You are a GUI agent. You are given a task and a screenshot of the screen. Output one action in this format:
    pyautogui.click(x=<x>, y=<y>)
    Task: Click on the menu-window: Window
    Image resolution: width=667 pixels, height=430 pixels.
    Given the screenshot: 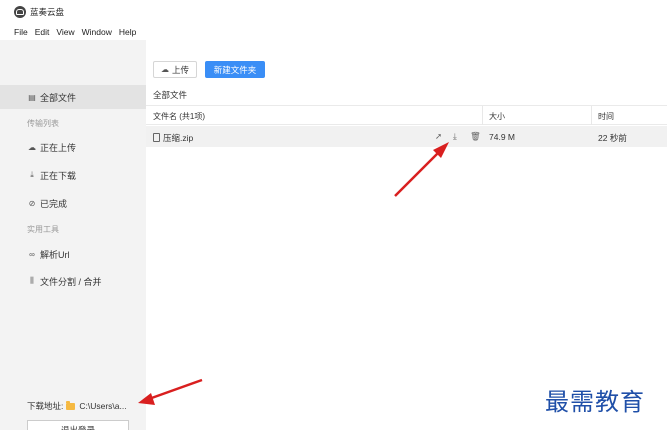 What is the action you would take?
    pyautogui.click(x=97, y=32)
    